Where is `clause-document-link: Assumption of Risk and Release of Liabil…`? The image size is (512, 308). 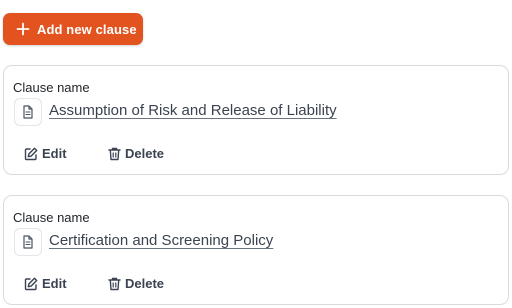 clause-document-link: Assumption of Risk and Release of Liabil… is located at coordinates (193, 110).